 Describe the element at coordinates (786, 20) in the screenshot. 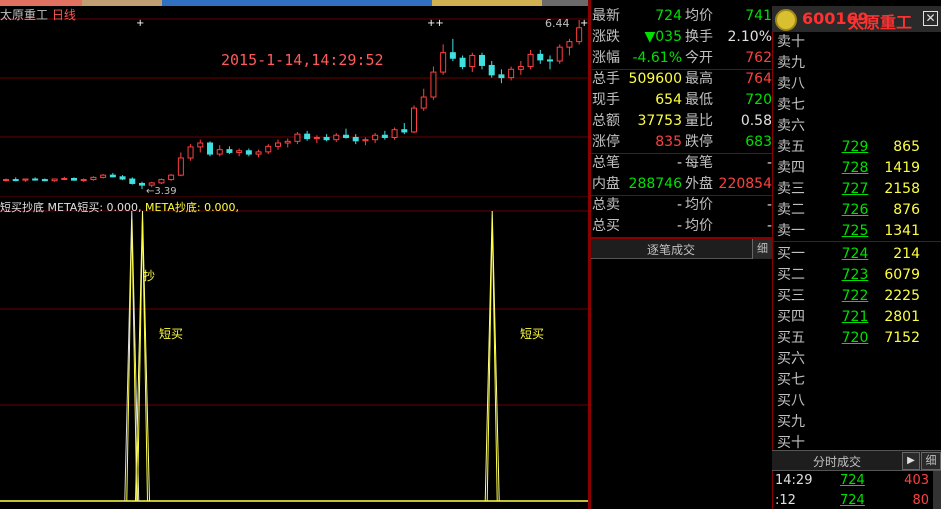

I see `app-logo-icon` at that location.